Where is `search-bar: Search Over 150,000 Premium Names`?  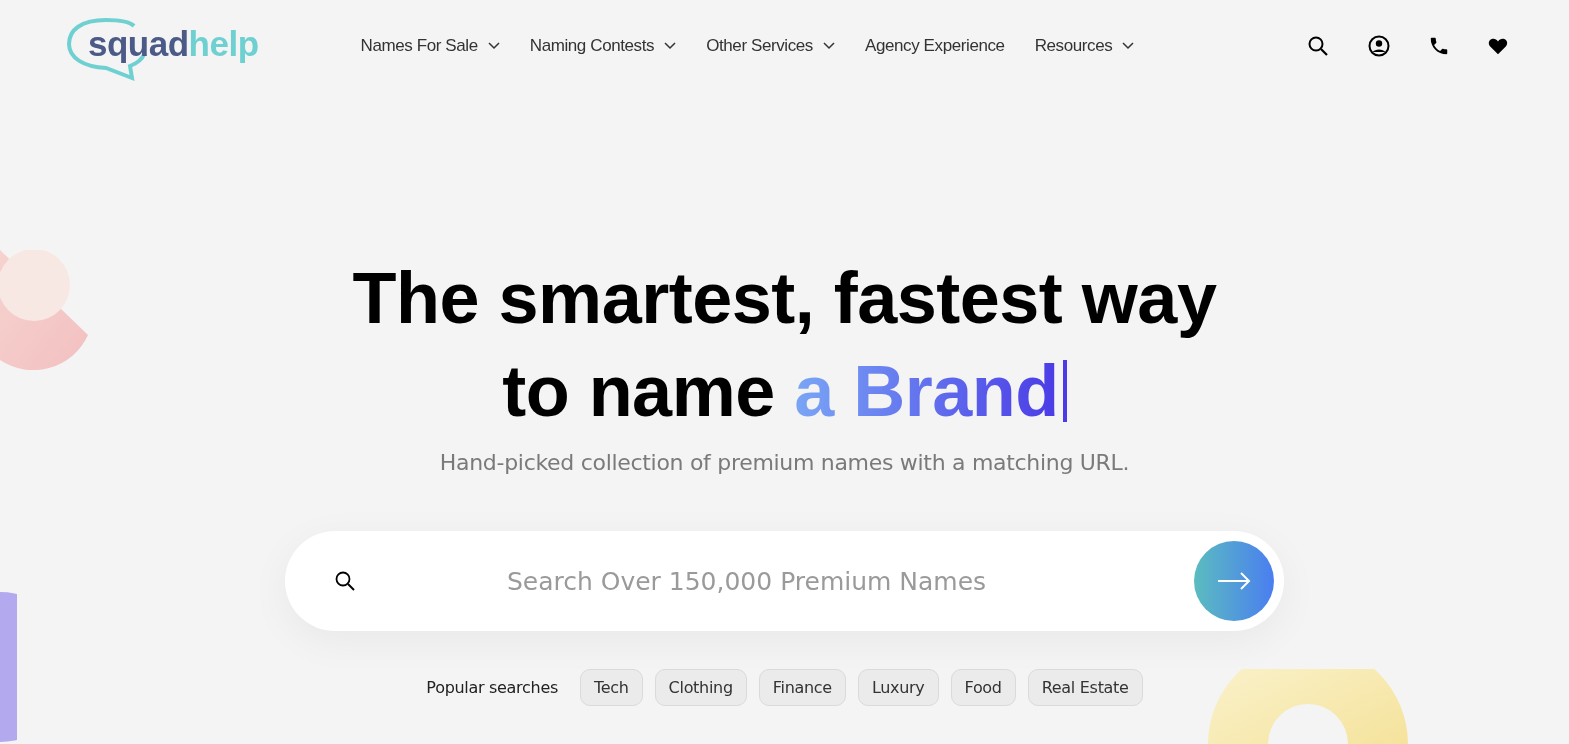
search-bar: Search Over 150,000 Premium Names is located at coordinates (784, 581).